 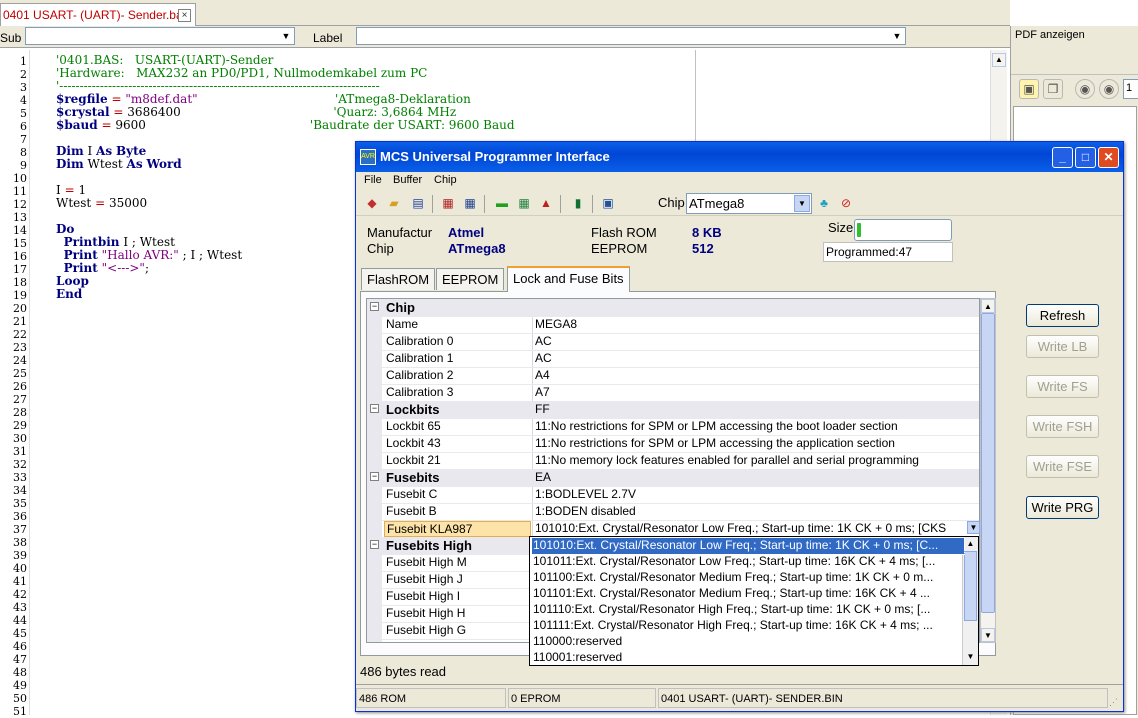 I want to click on chip-read-icon: ▦, so click(x=448, y=203).